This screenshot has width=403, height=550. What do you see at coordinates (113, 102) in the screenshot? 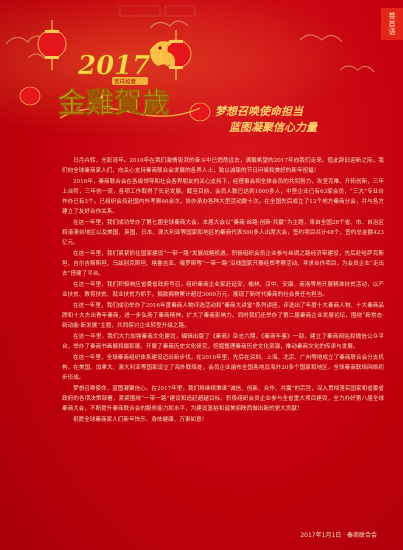
I see `banner-title: 金雞賀歲` at bounding box center [113, 102].